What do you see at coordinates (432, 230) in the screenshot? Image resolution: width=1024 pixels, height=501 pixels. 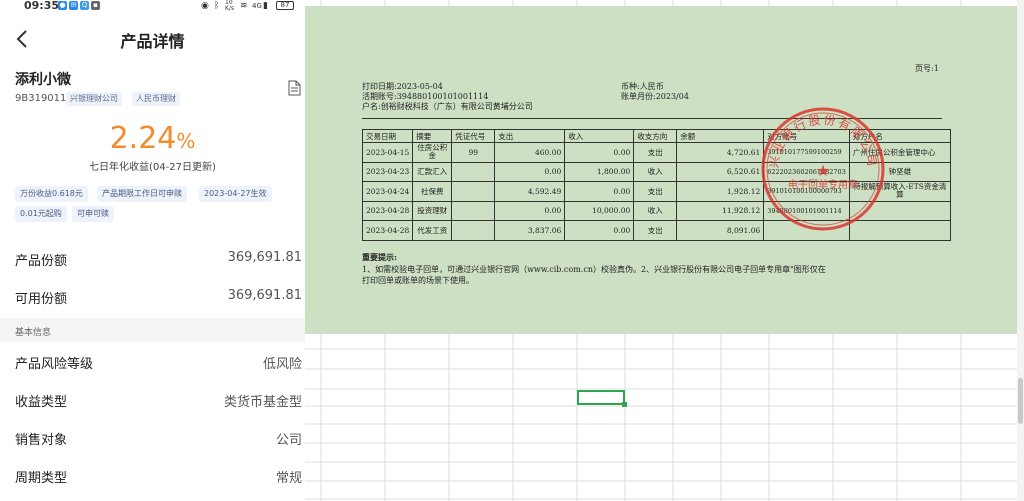 I see `cell-summary: 代发工资` at bounding box center [432, 230].